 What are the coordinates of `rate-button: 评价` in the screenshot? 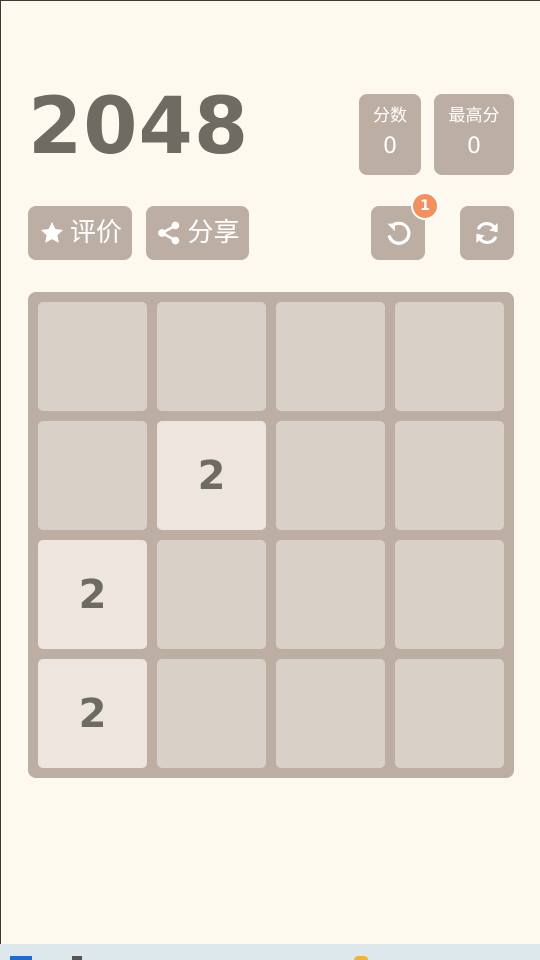 It's located at (80, 233).